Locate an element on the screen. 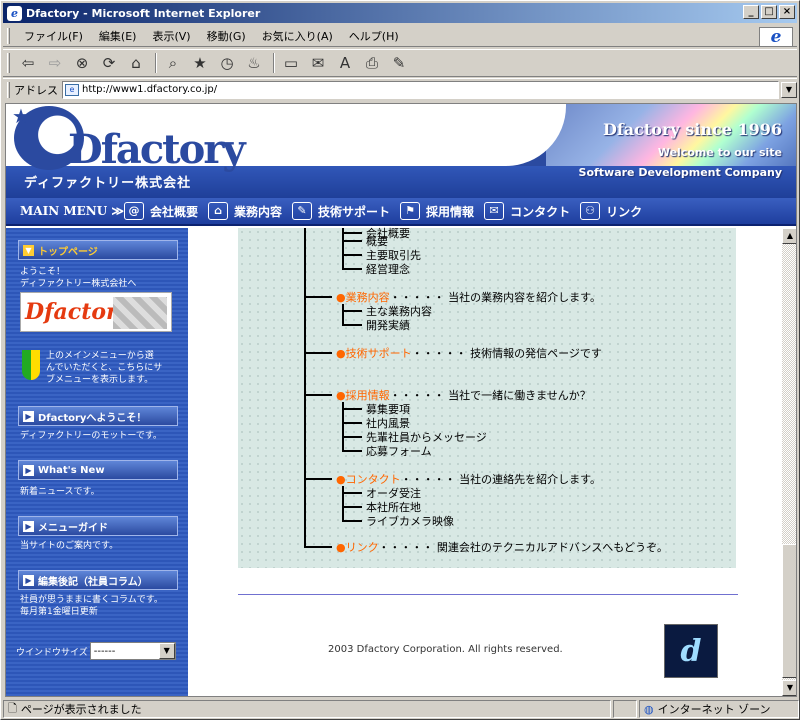 Image resolution: width=800 pixels, height=720 pixels. zone-panel: ◍ インターネット ゾーン is located at coordinates (719, 709).